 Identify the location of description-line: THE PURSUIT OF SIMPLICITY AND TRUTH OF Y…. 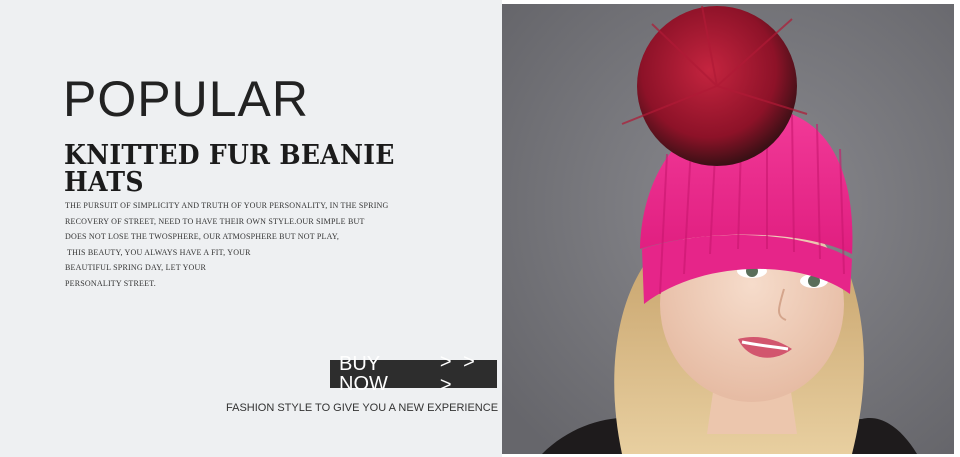
(227, 205).